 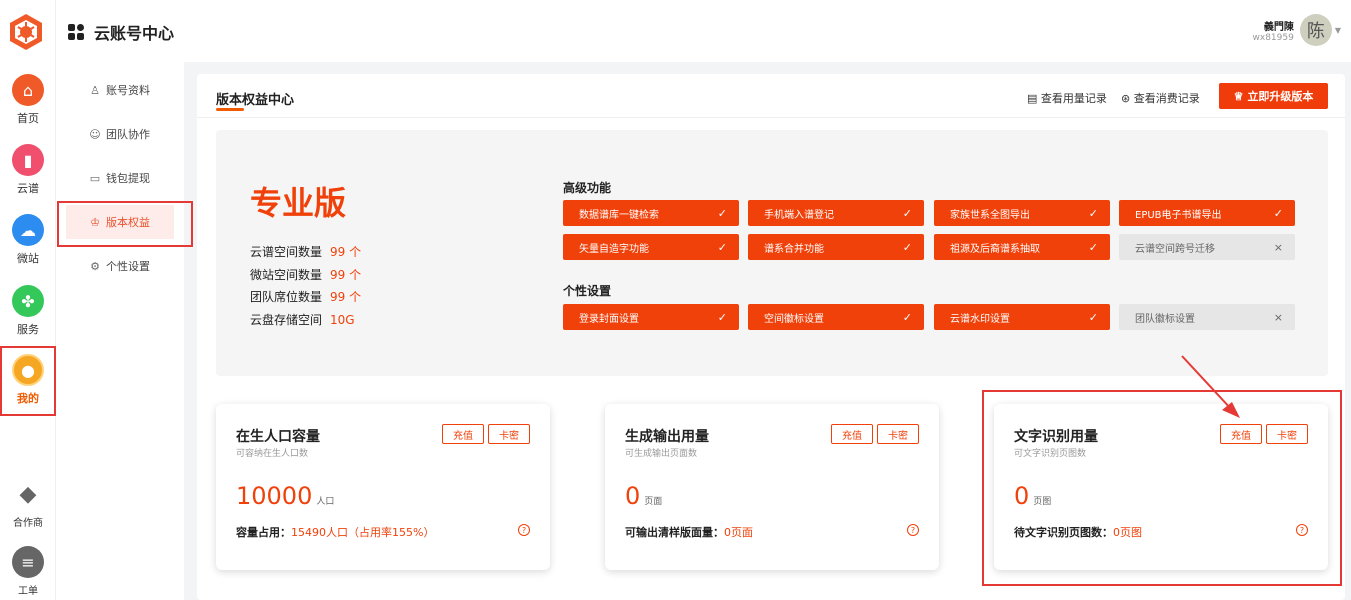 What do you see at coordinates (1166, 98) in the screenshot?
I see `consume-record-label: 查看消费记录` at bounding box center [1166, 98].